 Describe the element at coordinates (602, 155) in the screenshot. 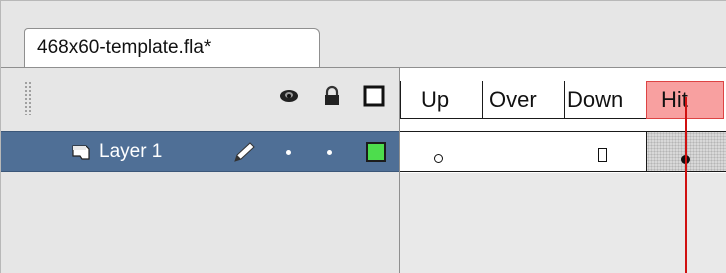

I see `span-end-marker-down` at that location.